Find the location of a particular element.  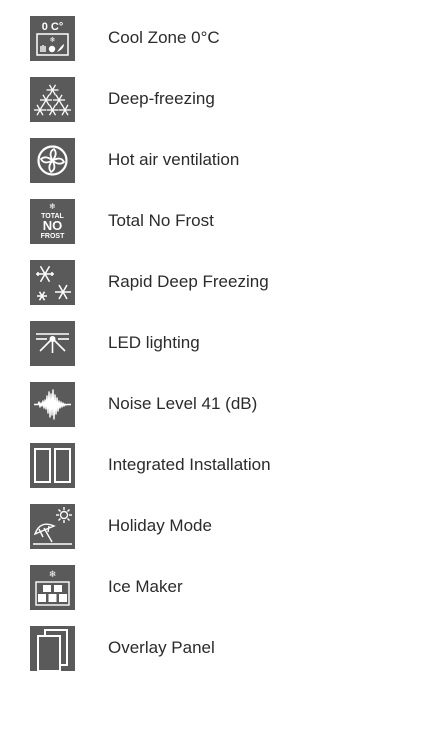

integrated-installation-icon is located at coordinates (52, 465).